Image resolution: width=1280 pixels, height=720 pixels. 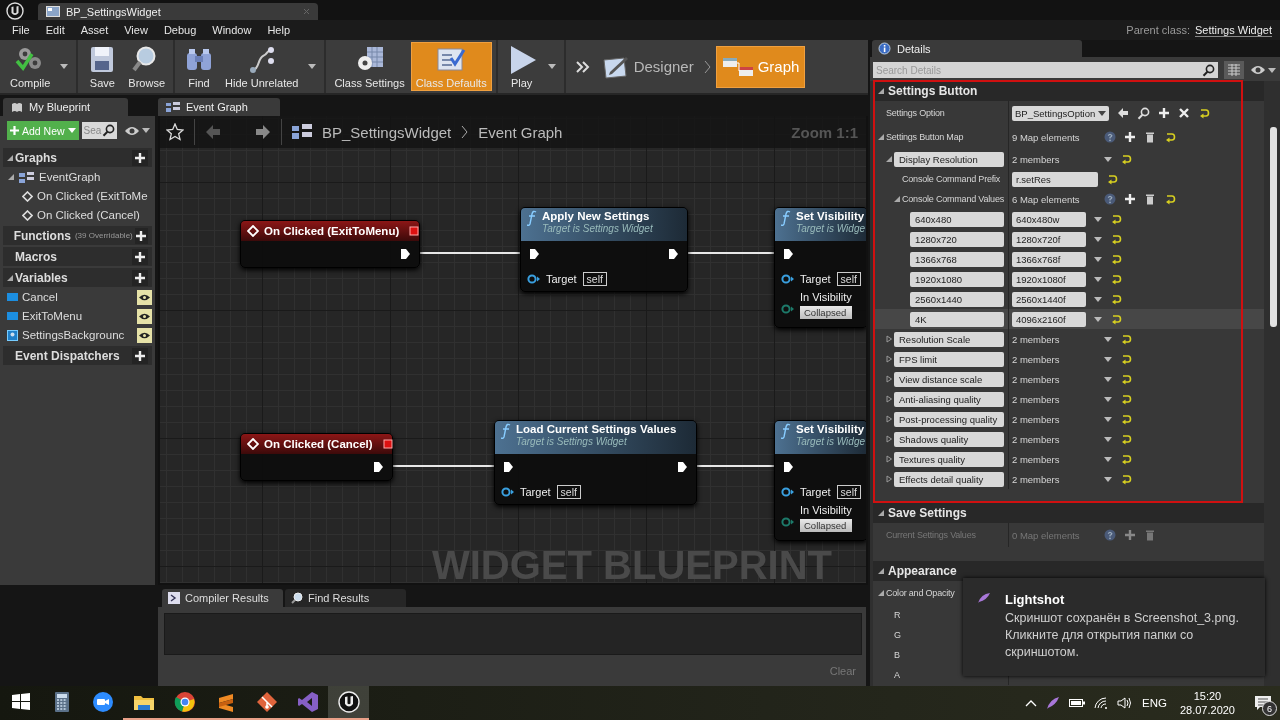 What do you see at coordinates (1036, 70) in the screenshot?
I see `search-field: Search Details` at bounding box center [1036, 70].